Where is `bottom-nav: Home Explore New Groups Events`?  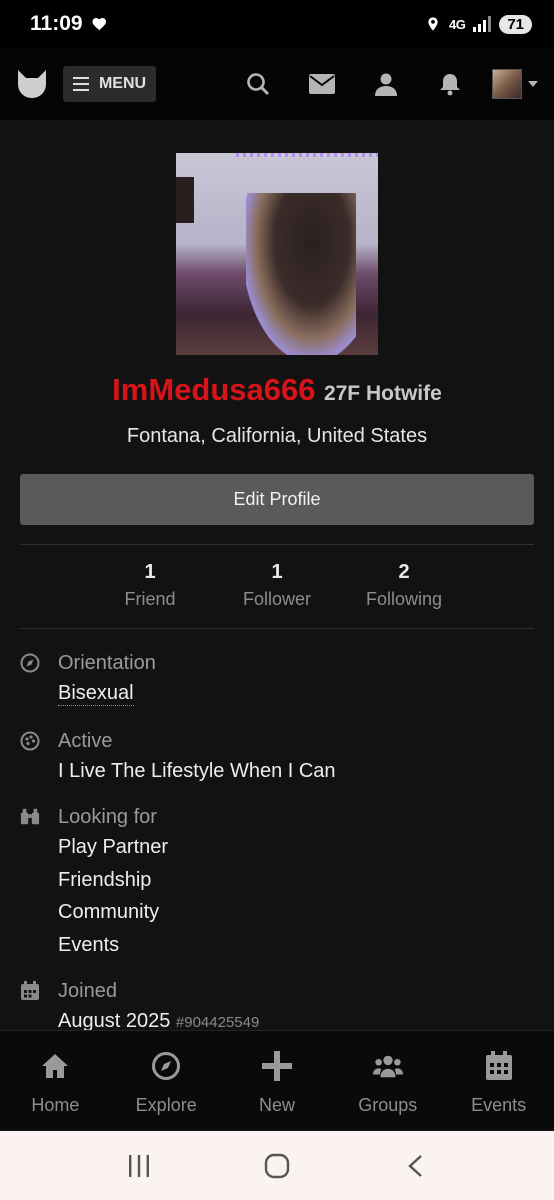
bottom-nav: Home Explore New Groups Events is located at coordinates (277, 1080).